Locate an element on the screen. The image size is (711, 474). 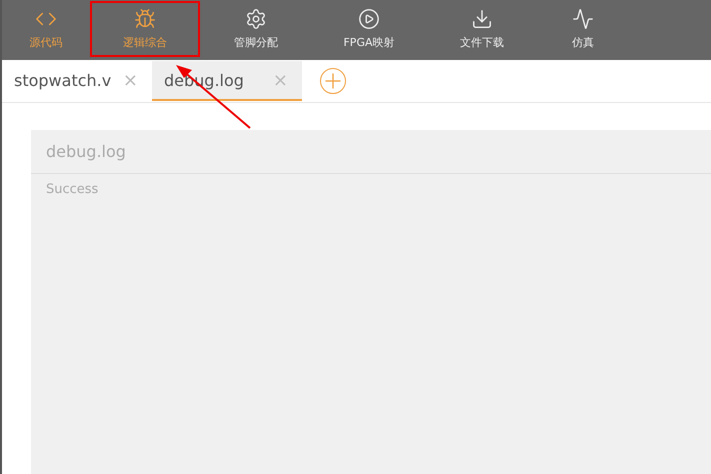
bug-icon is located at coordinates (145, 19).